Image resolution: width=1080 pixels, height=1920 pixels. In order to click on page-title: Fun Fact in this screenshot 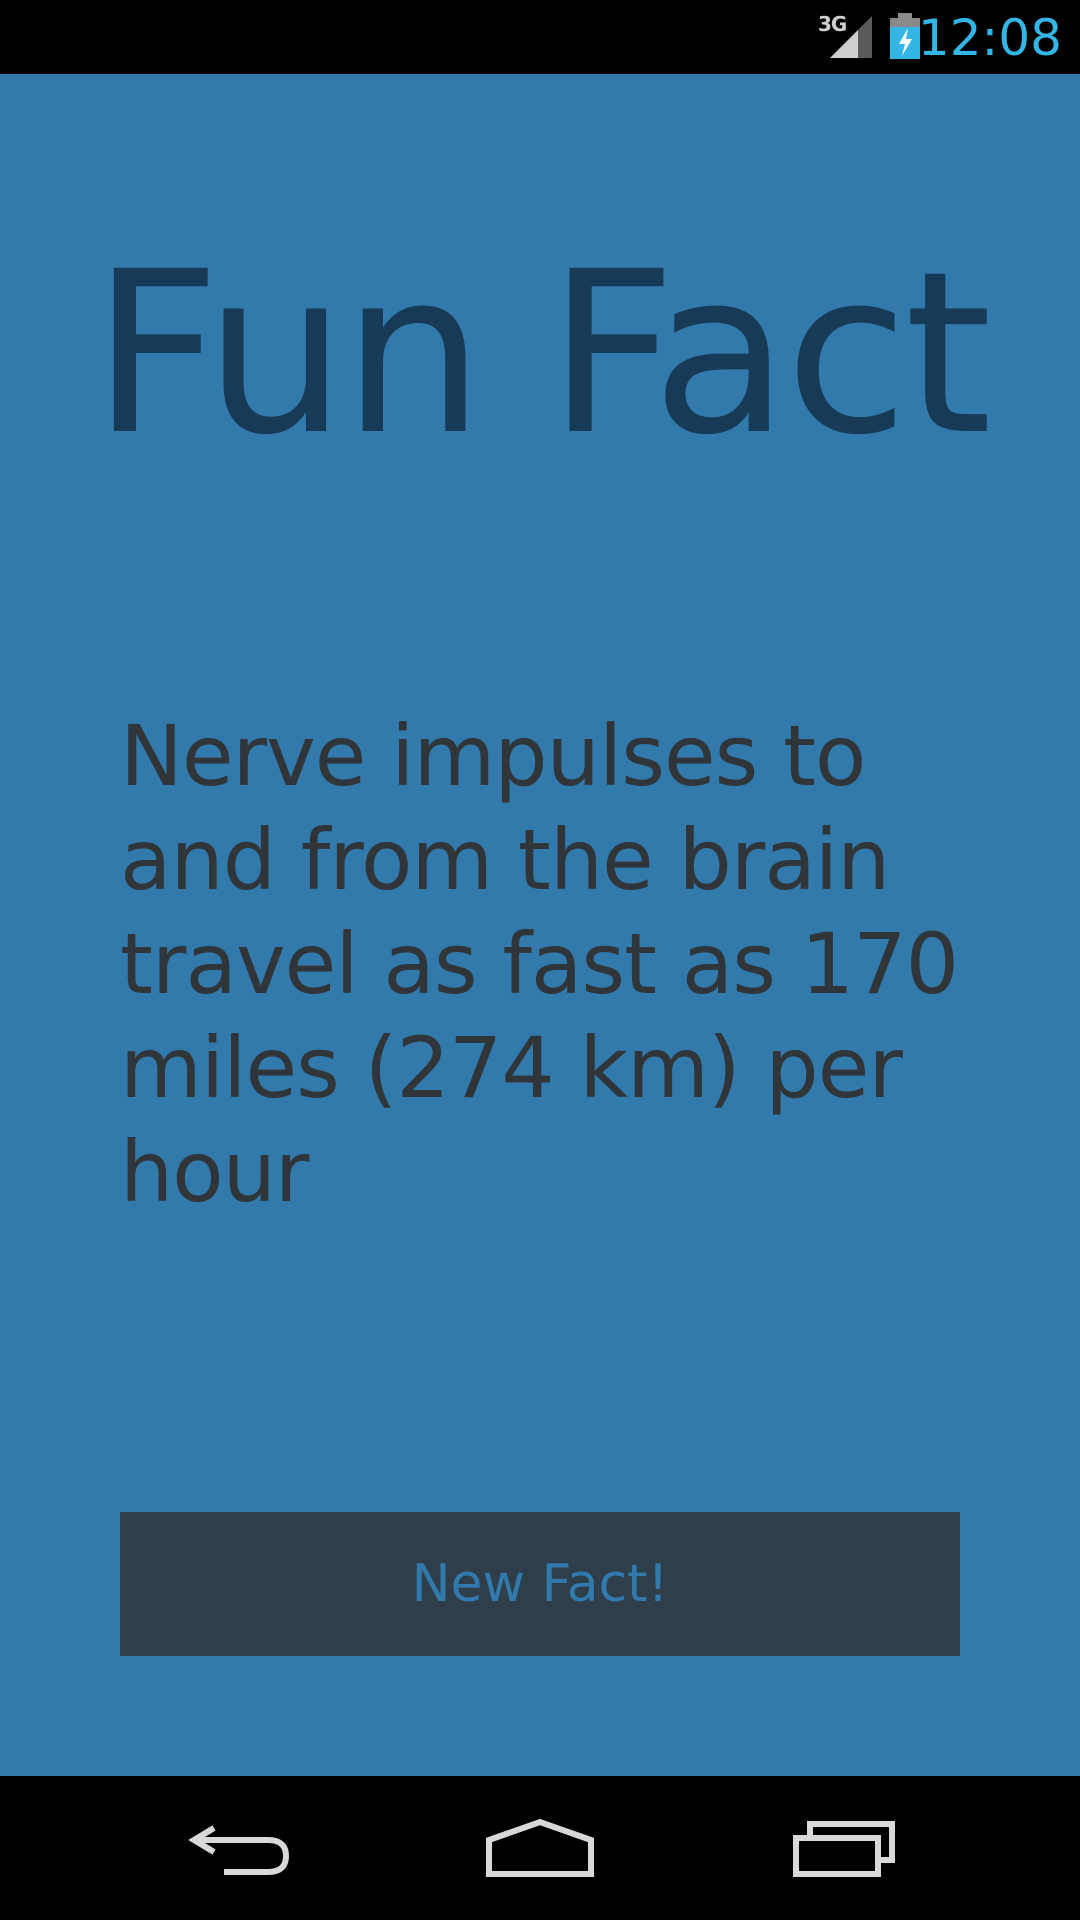, I will do `click(541, 353)`.